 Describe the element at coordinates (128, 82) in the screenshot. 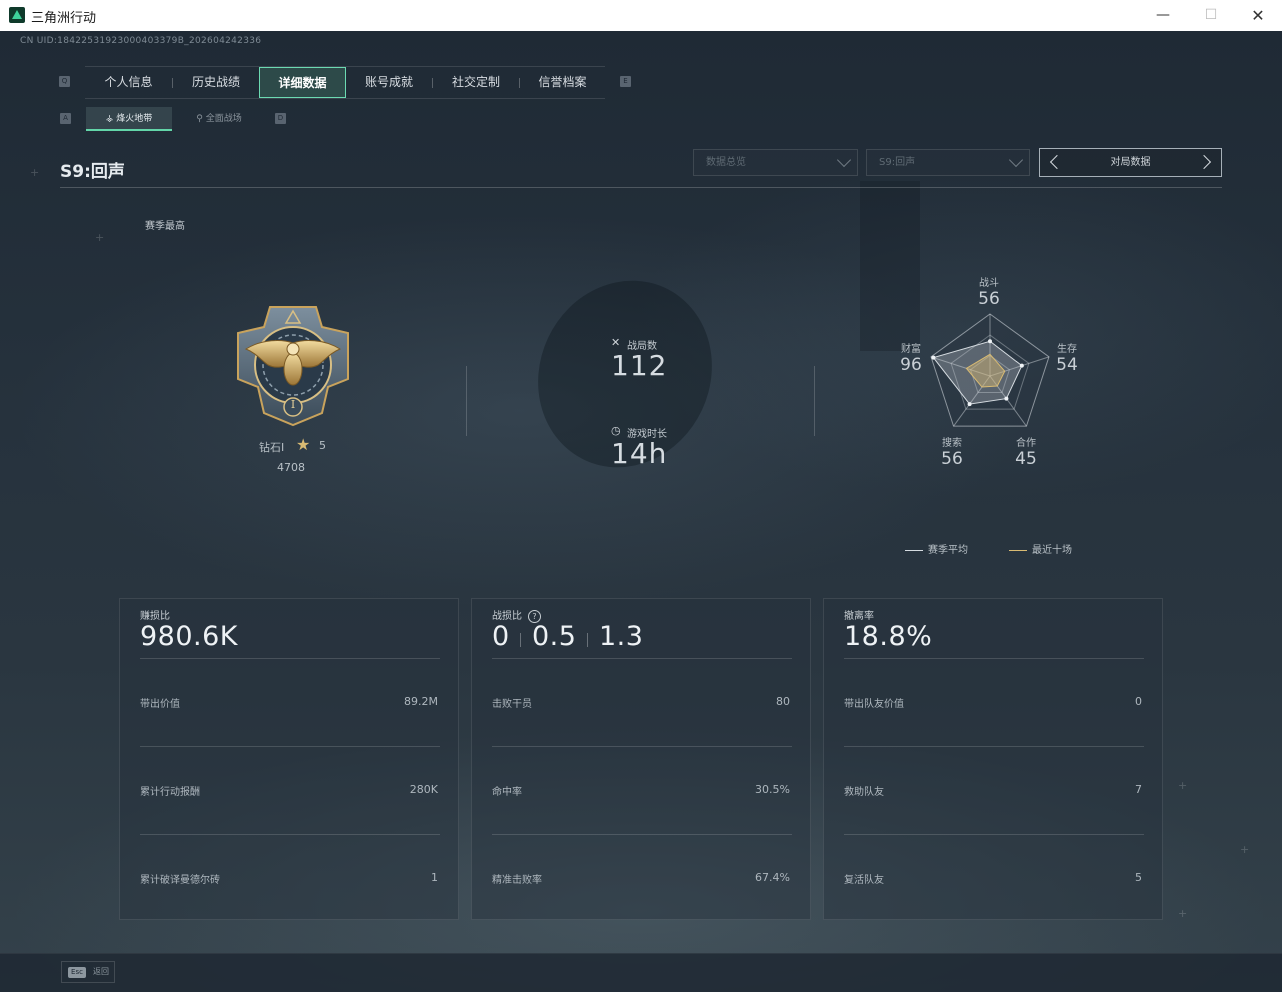

I see `tab-personal-info: 个人信息` at that location.